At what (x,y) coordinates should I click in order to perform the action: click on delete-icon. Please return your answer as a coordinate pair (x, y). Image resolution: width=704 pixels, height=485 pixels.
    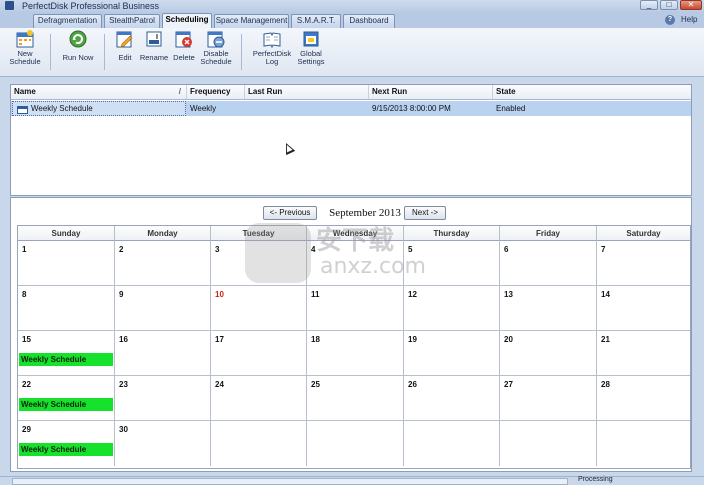
    Looking at the image, I should click on (184, 39).